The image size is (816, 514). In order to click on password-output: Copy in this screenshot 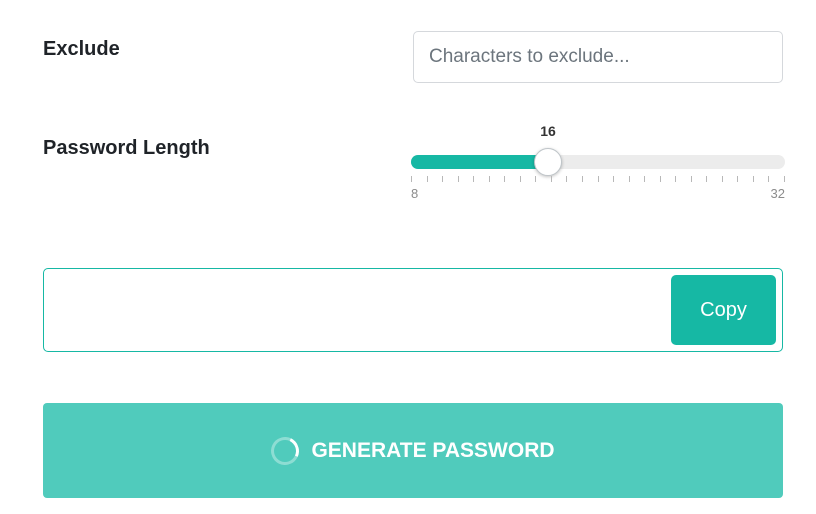, I will do `click(413, 310)`.